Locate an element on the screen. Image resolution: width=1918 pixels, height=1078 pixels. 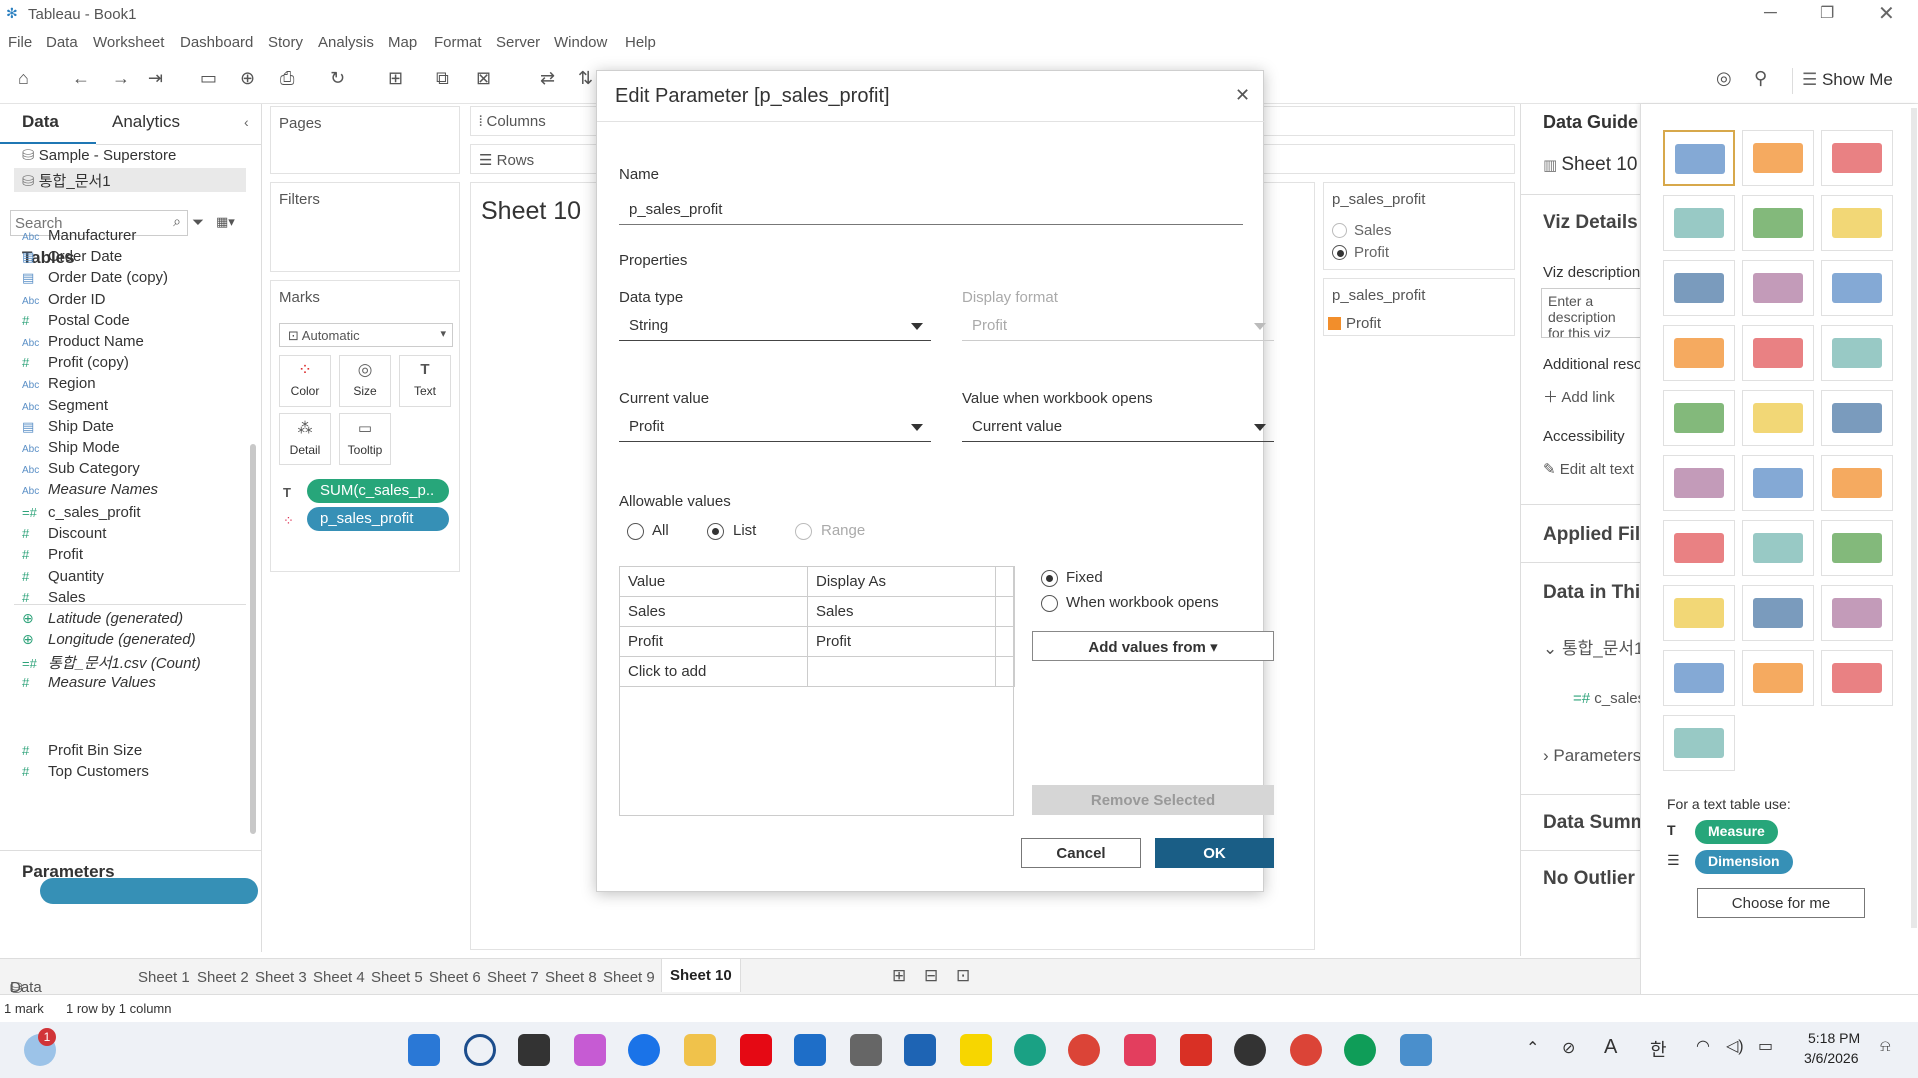
outlook-icon is located at coordinates (810, 1050).